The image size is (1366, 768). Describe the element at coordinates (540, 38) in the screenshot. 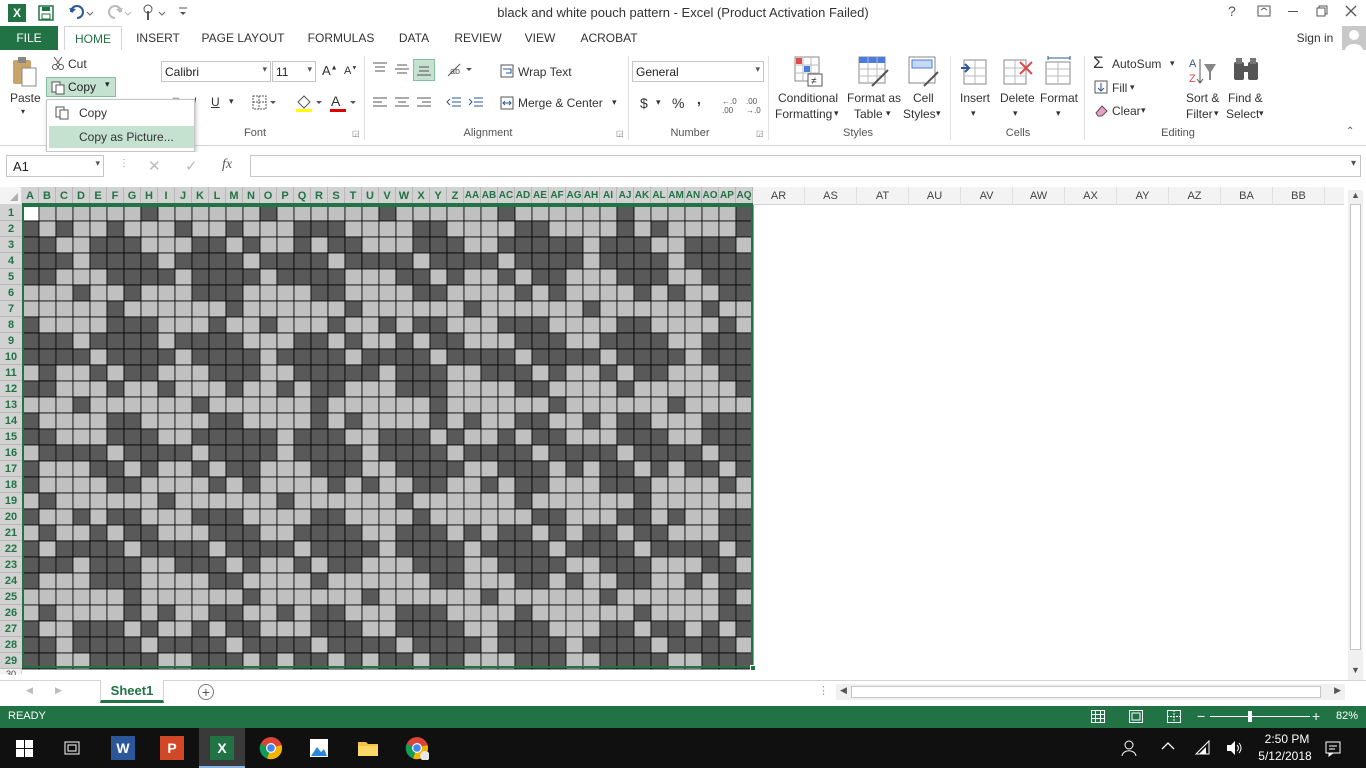

I see `tab-view: VIEW` at that location.